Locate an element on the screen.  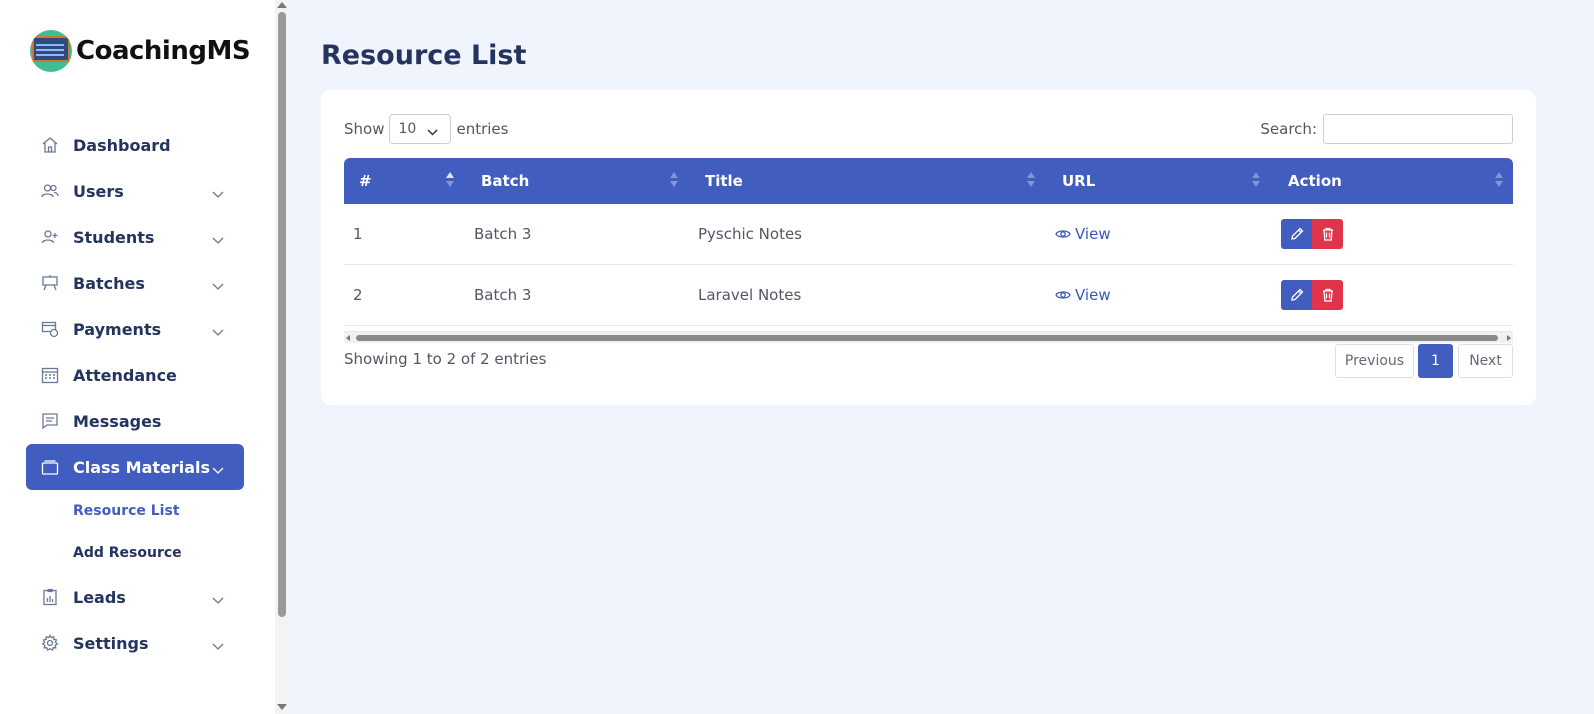
action-buttons is located at coordinates (1312, 234).